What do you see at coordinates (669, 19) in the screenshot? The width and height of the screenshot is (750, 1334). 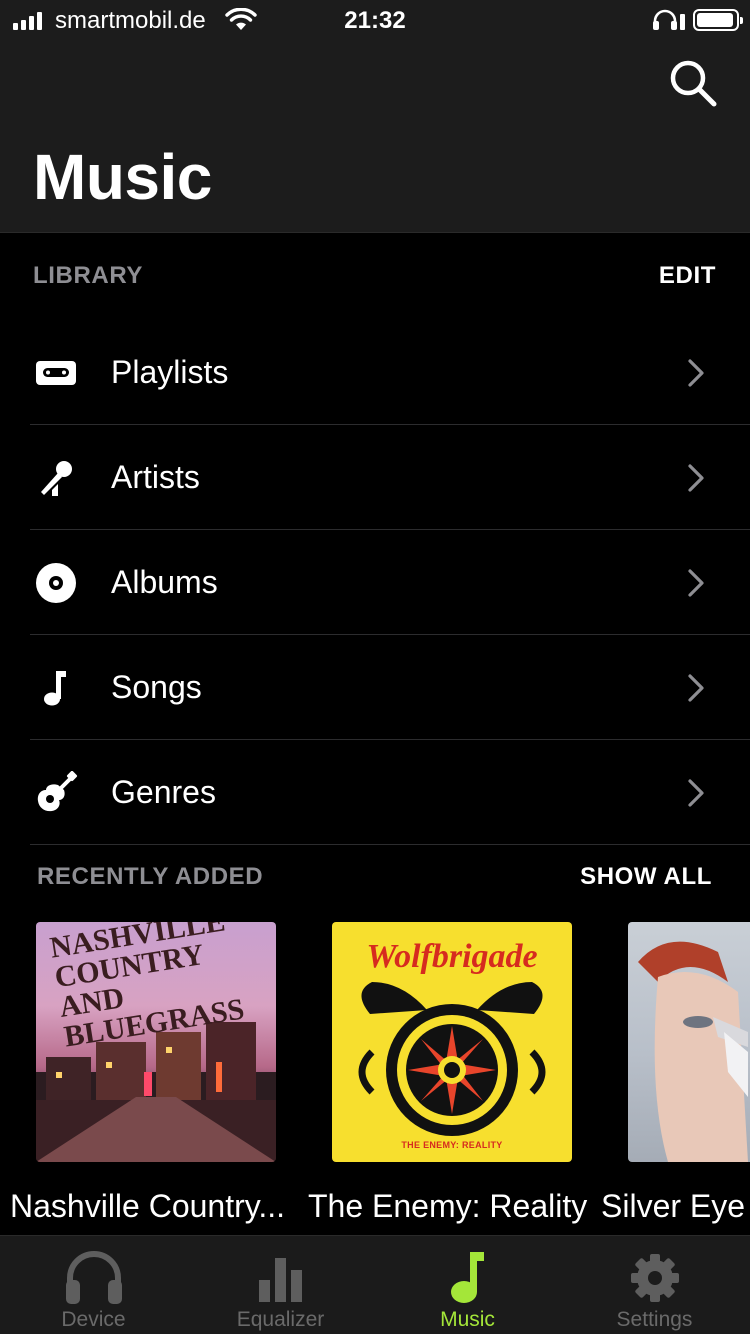 I see `headphones-status-icon` at bounding box center [669, 19].